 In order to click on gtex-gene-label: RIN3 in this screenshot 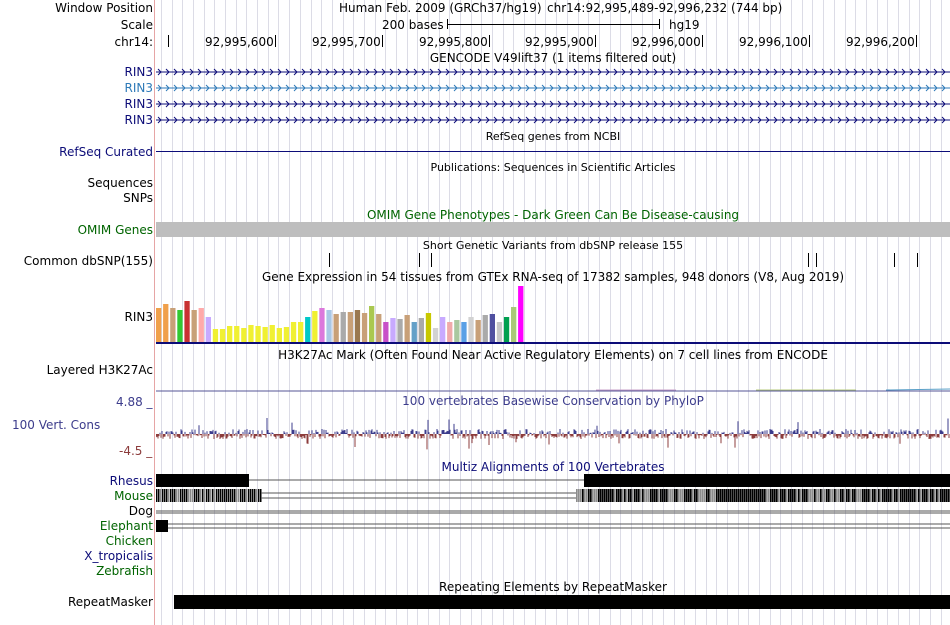, I will do `click(139, 317)`.